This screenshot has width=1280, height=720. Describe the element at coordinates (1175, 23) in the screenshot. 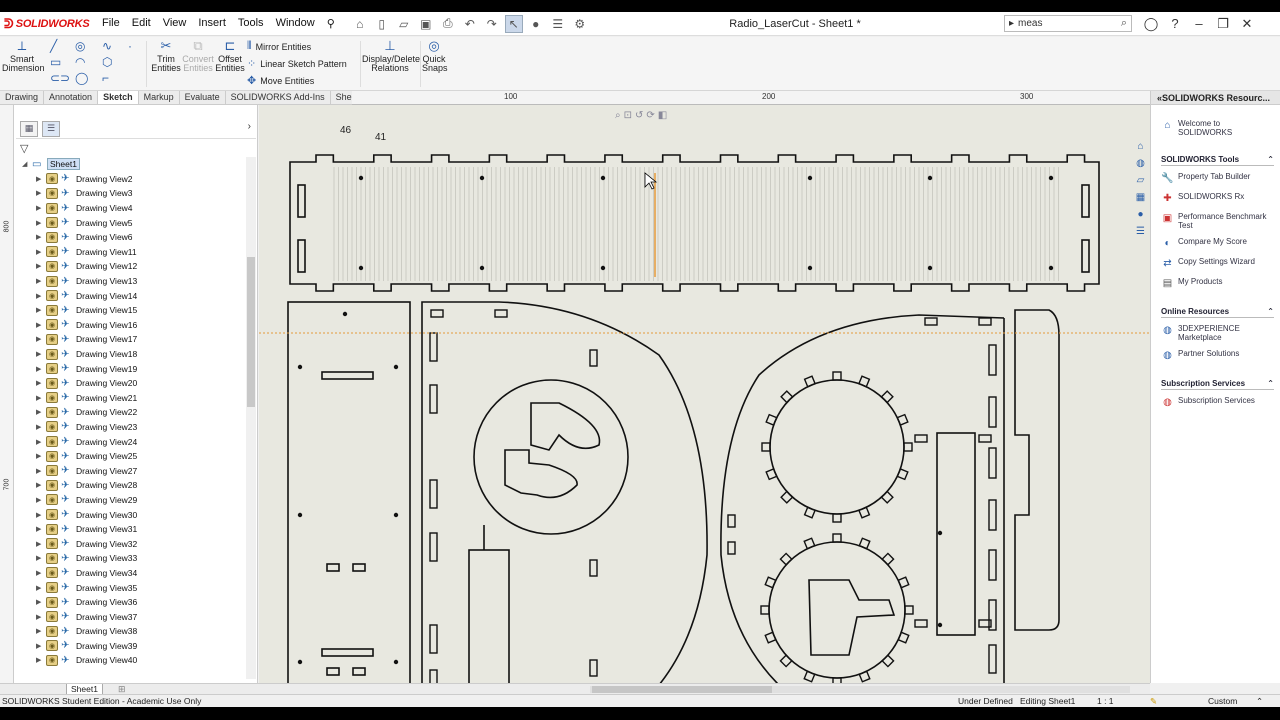

I see `help-icon: ?` at that location.